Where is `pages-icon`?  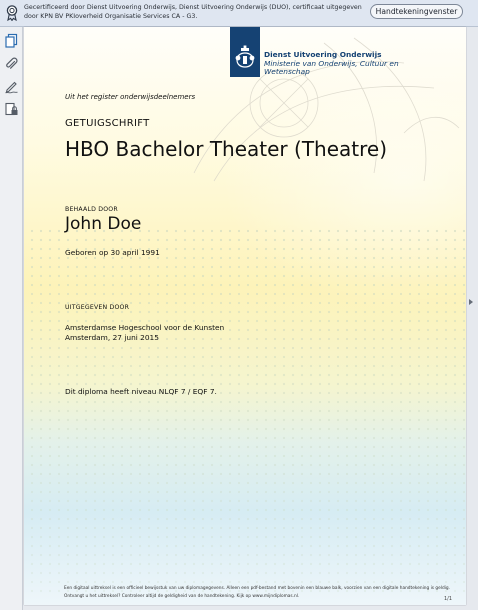
pages-icon is located at coordinates (11, 40).